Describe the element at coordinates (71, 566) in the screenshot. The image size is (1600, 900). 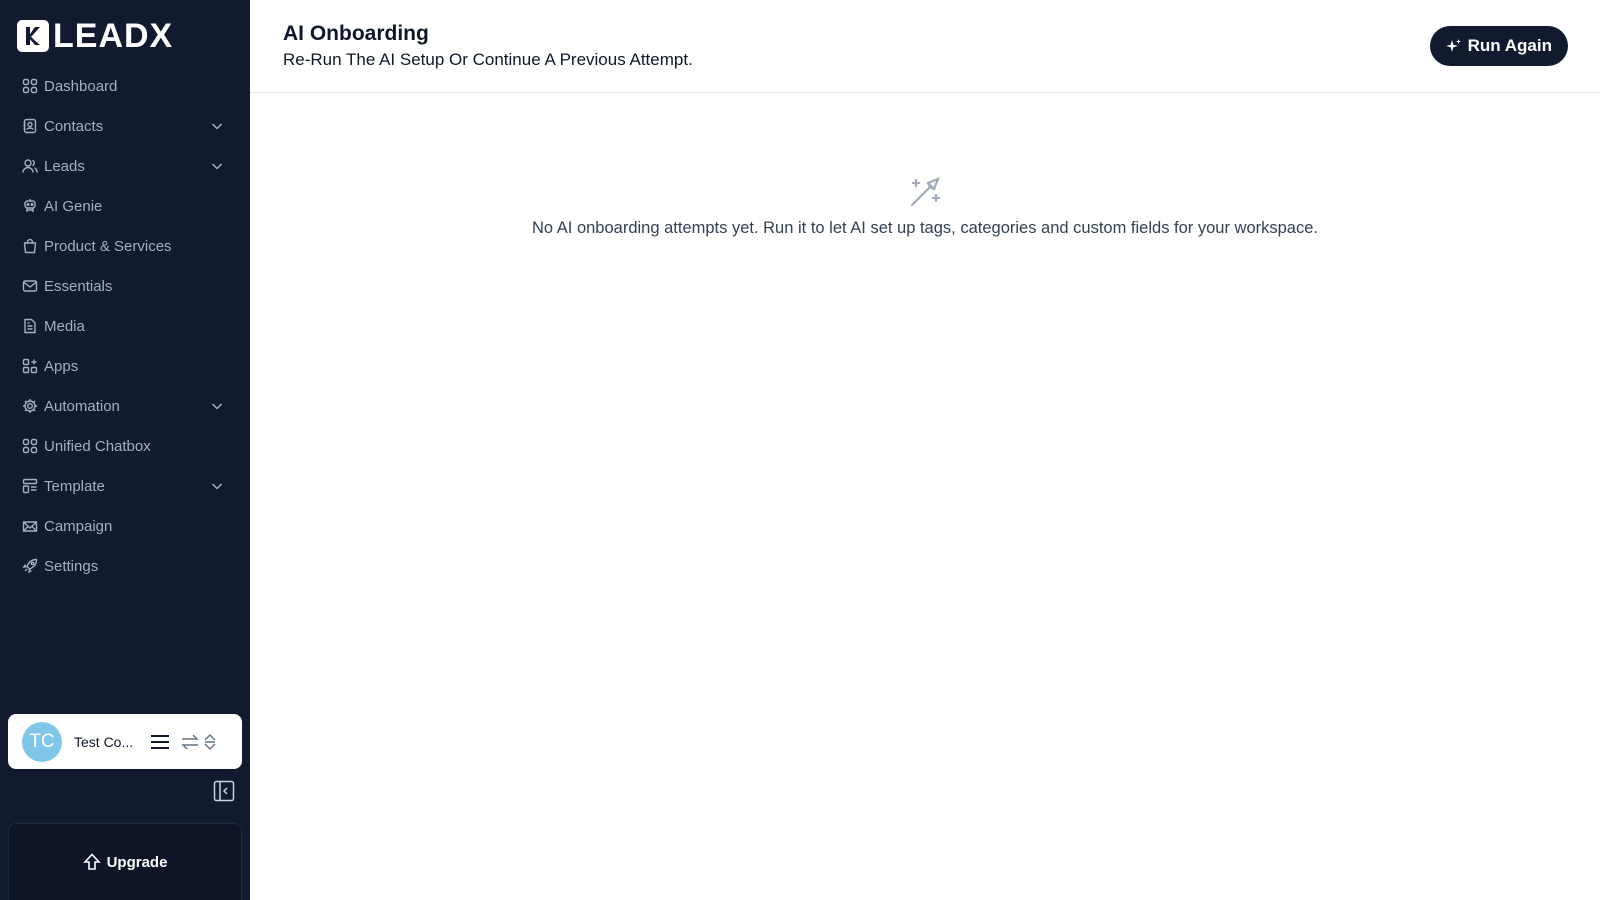
I see `sidebar-item-label: Settings` at that location.